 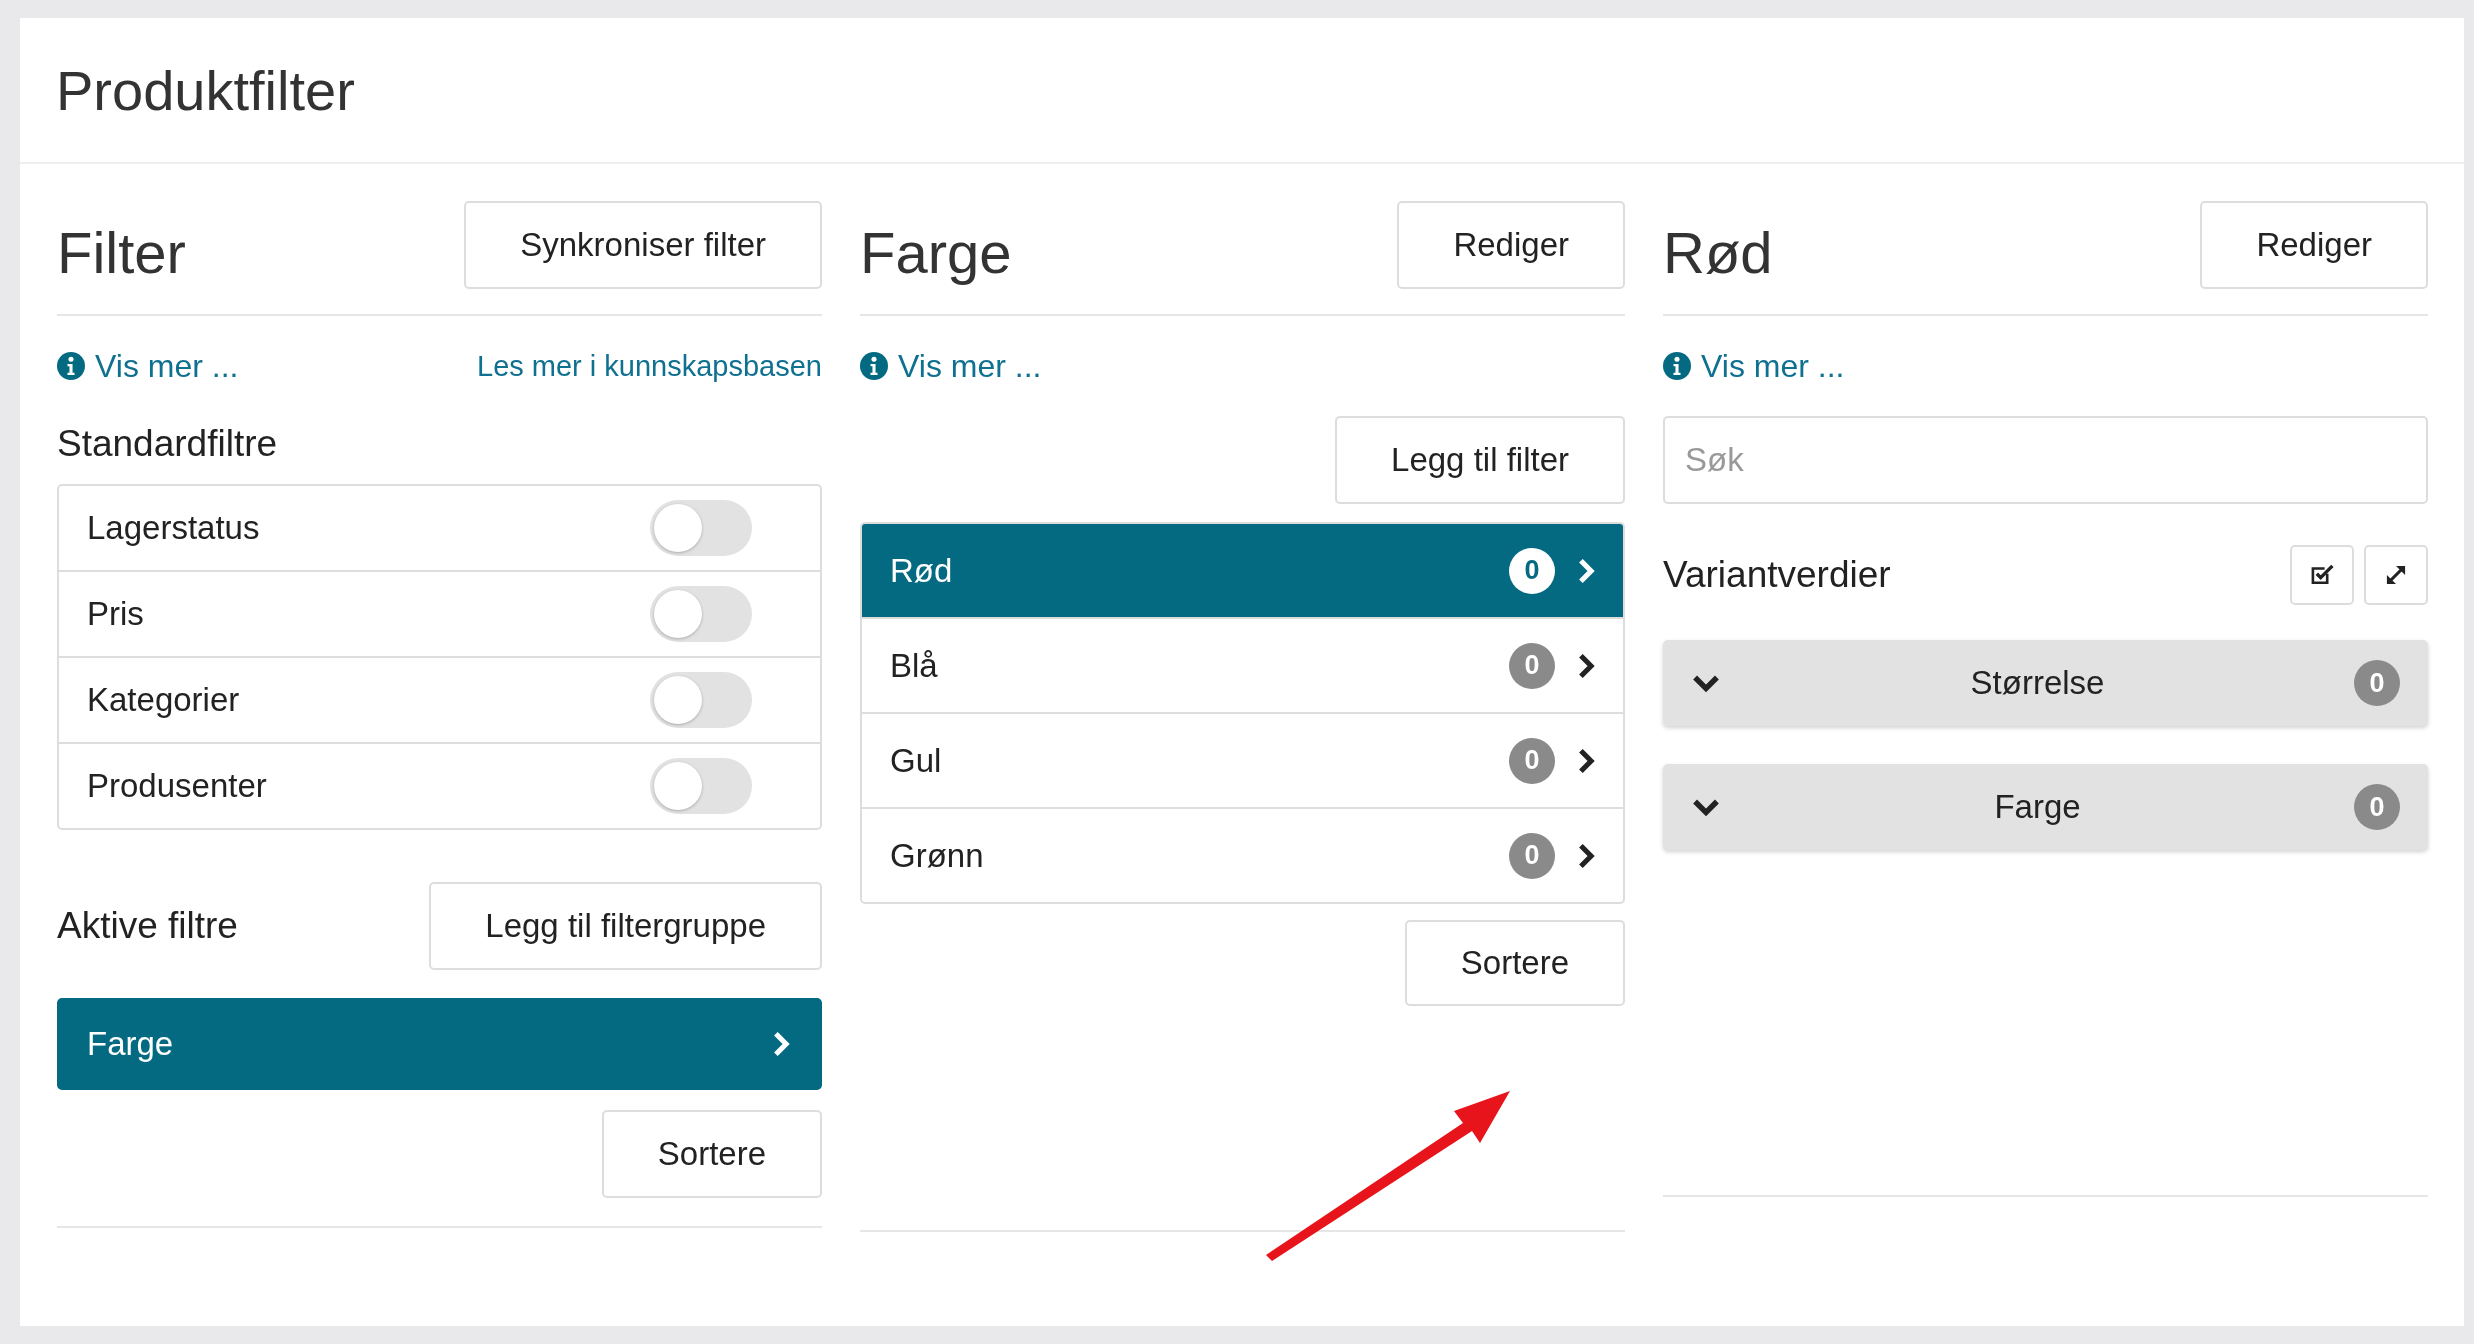 What do you see at coordinates (115, 614) in the screenshot?
I see `filter-label: Pris` at bounding box center [115, 614].